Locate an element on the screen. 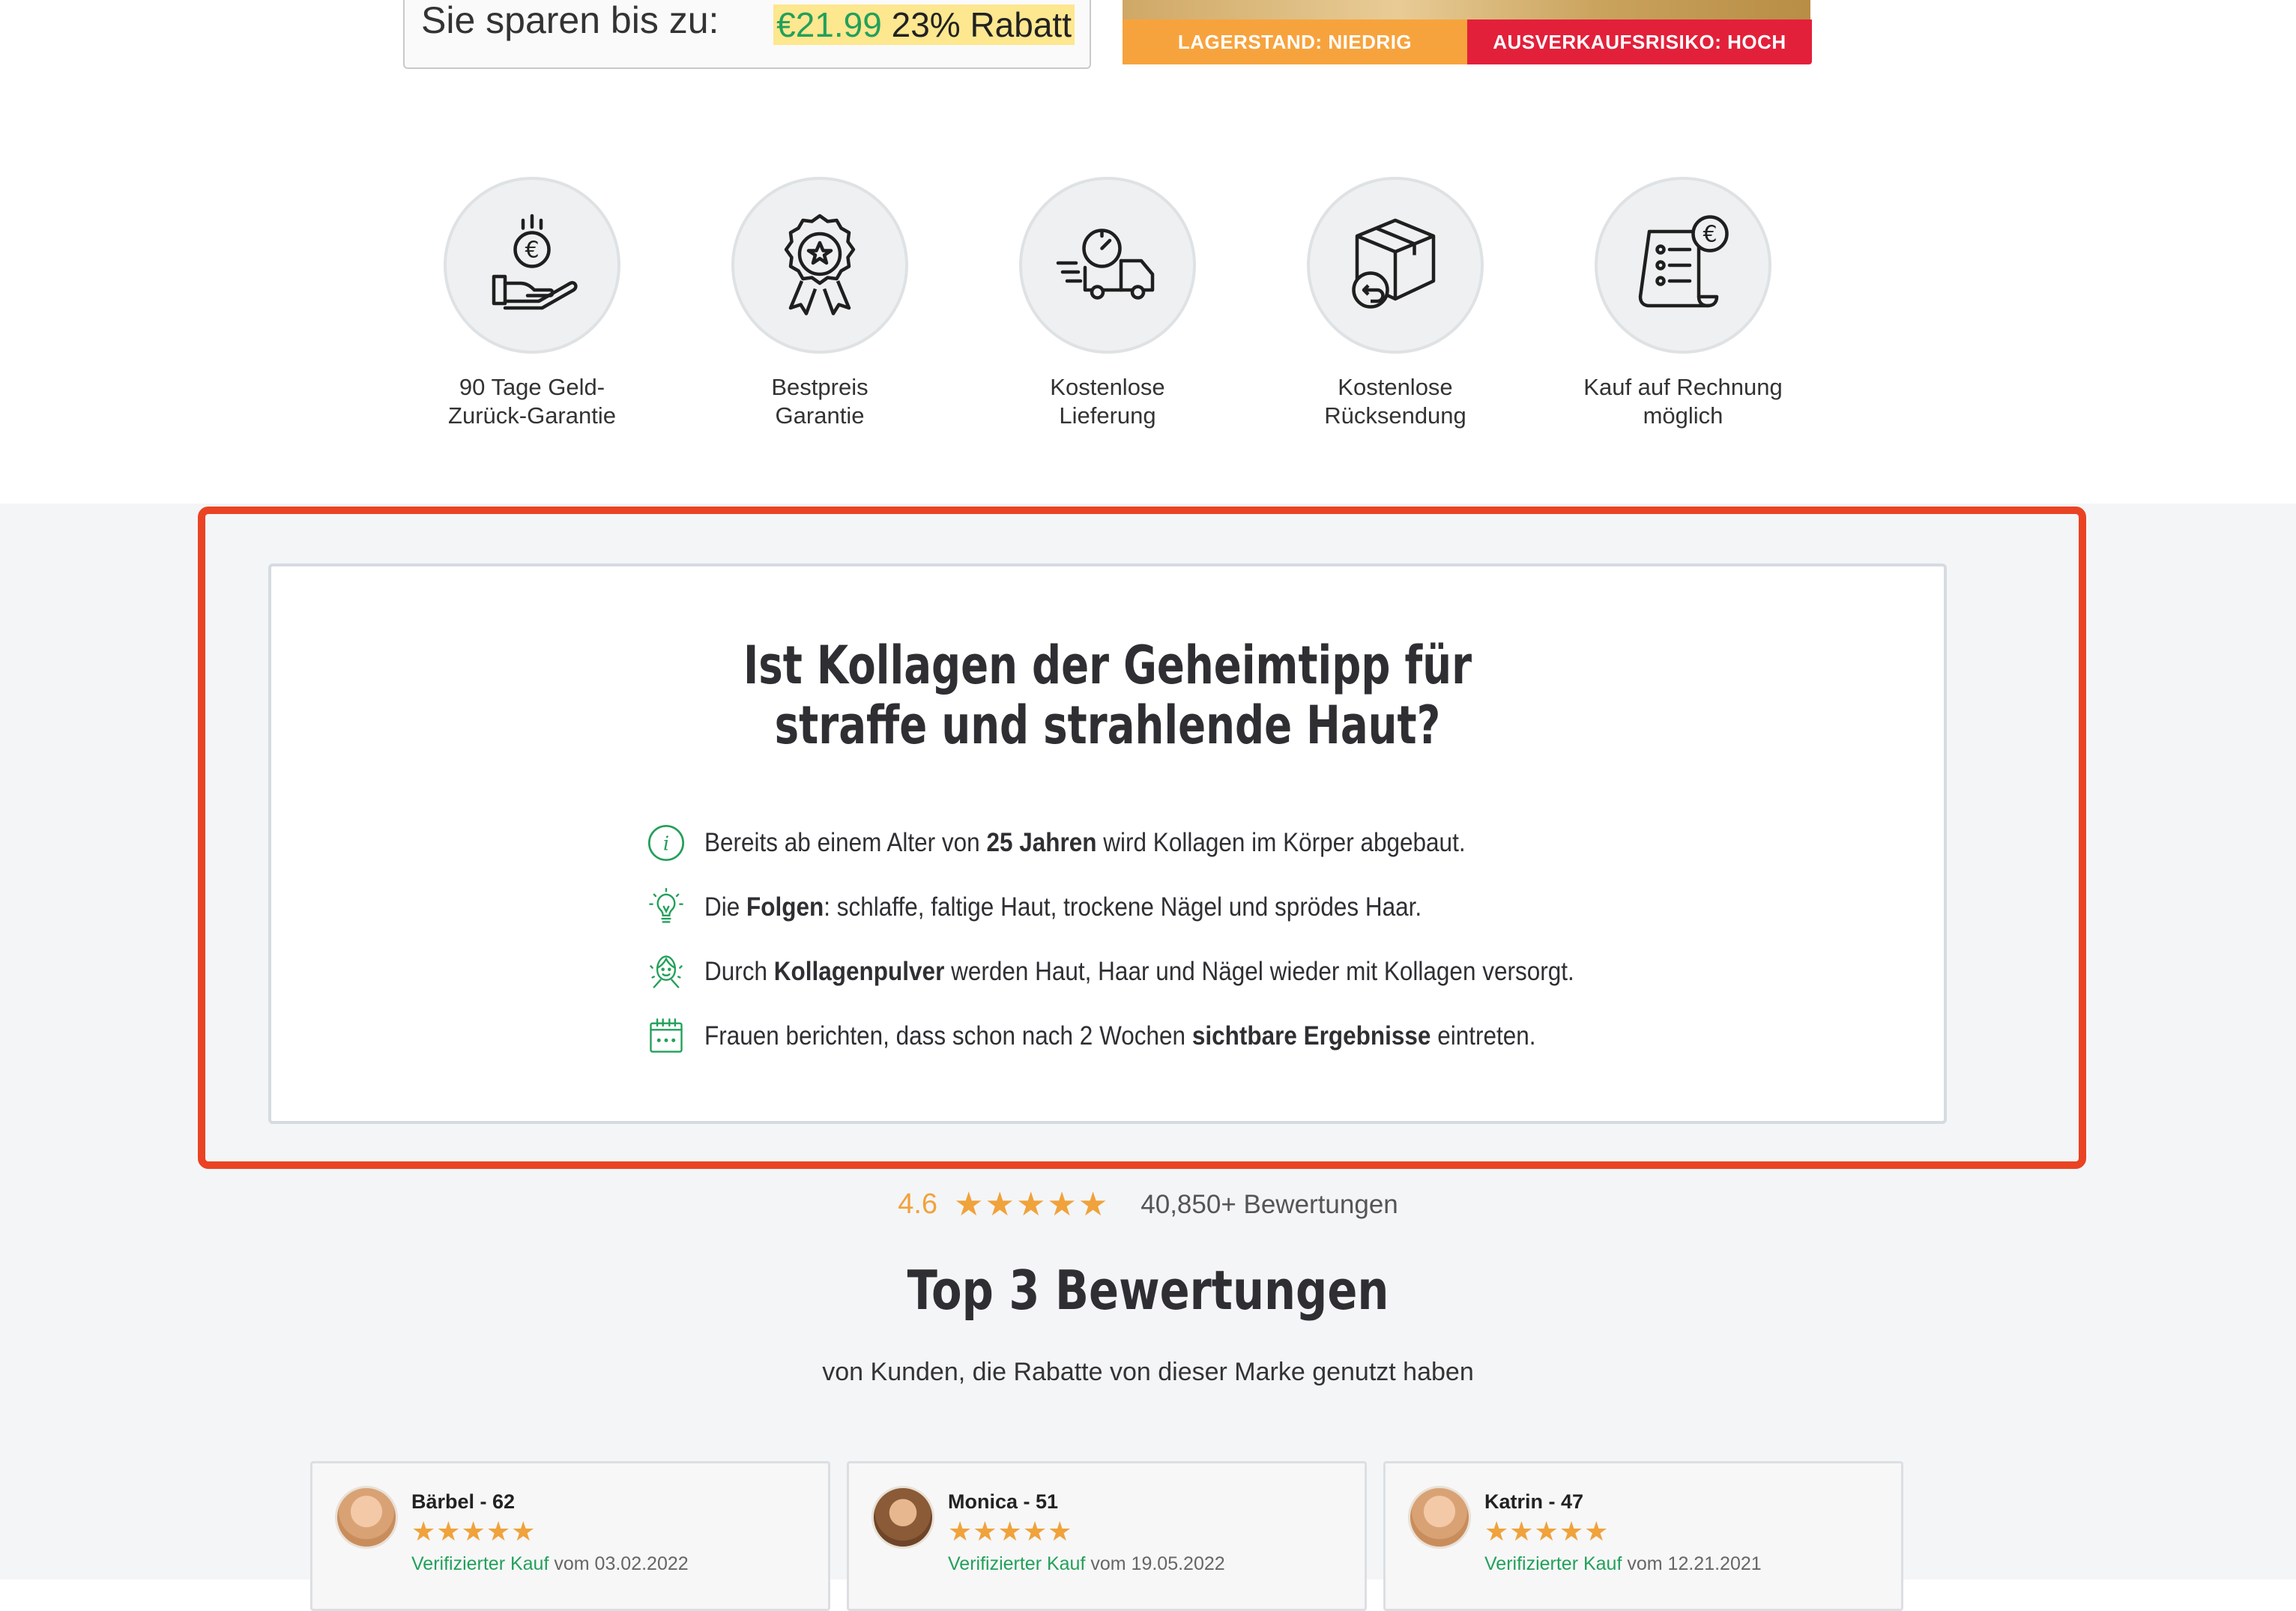  delivery-truck-icon is located at coordinates (1105, 264).